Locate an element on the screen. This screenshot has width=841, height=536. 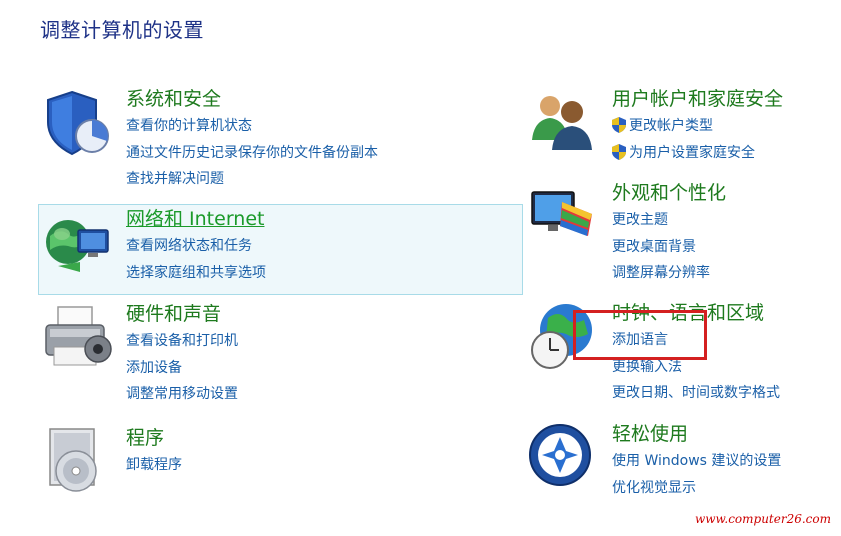
link-recommended-settings: 使用 Windows 建议的设置 is located at coordinates (696, 461).